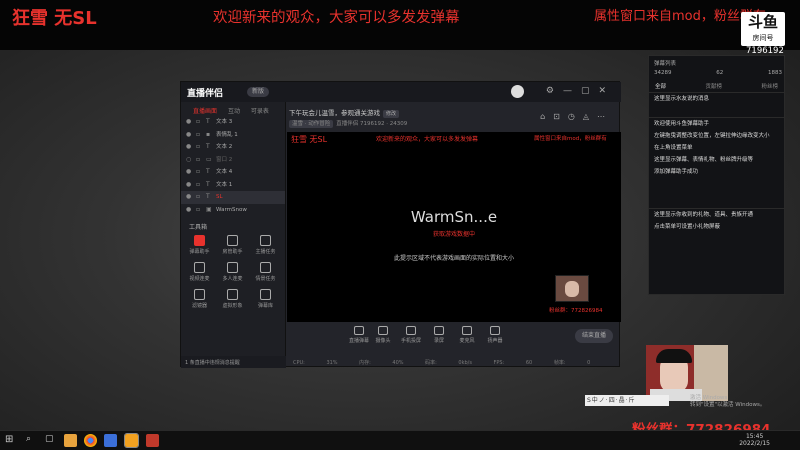  Describe the element at coordinates (517, 91) in the screenshot. I see `user-avatar` at that location.